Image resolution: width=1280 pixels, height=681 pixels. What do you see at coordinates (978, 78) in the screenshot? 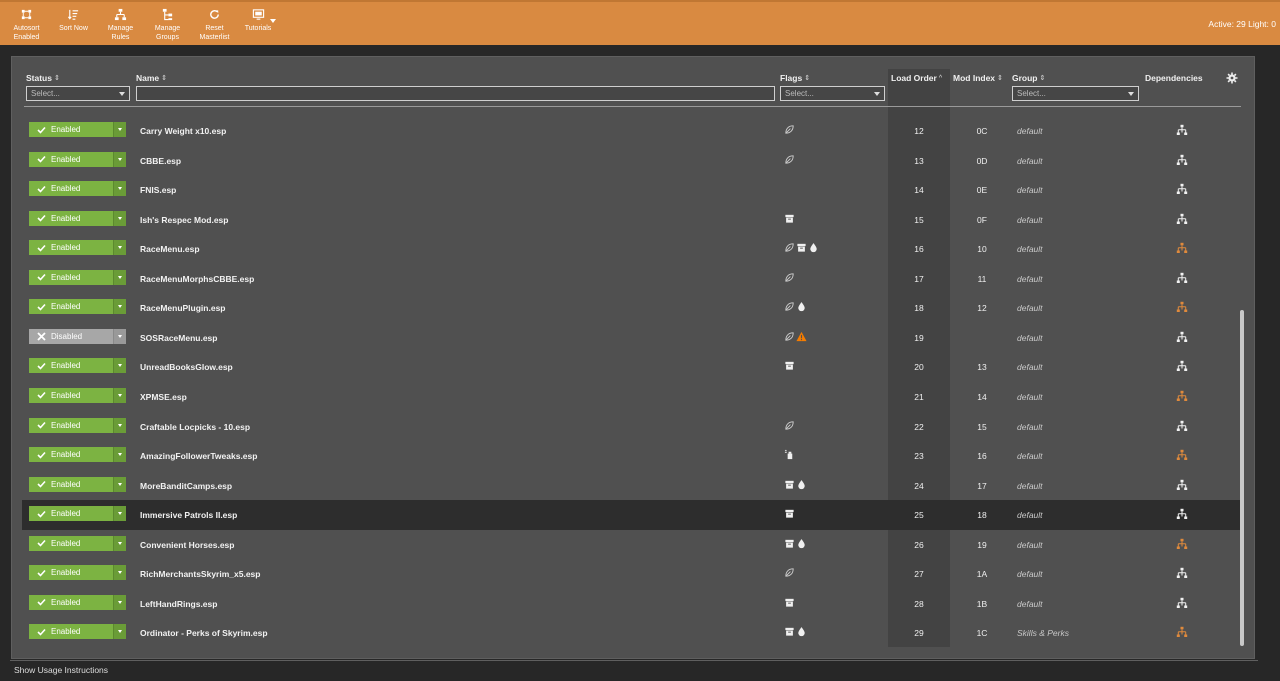
I see `mod-index-column-header: Mod Index ⇕` at bounding box center [978, 78].